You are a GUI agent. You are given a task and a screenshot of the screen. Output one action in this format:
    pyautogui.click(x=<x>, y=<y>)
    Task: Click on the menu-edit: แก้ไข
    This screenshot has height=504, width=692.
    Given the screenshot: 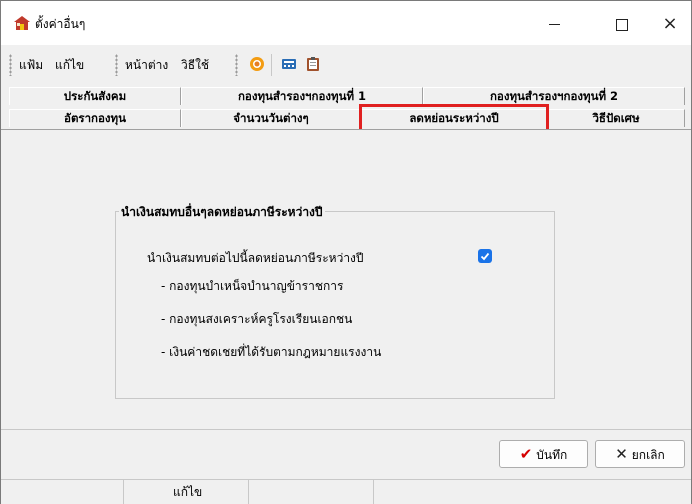 What is the action you would take?
    pyautogui.click(x=69, y=65)
    